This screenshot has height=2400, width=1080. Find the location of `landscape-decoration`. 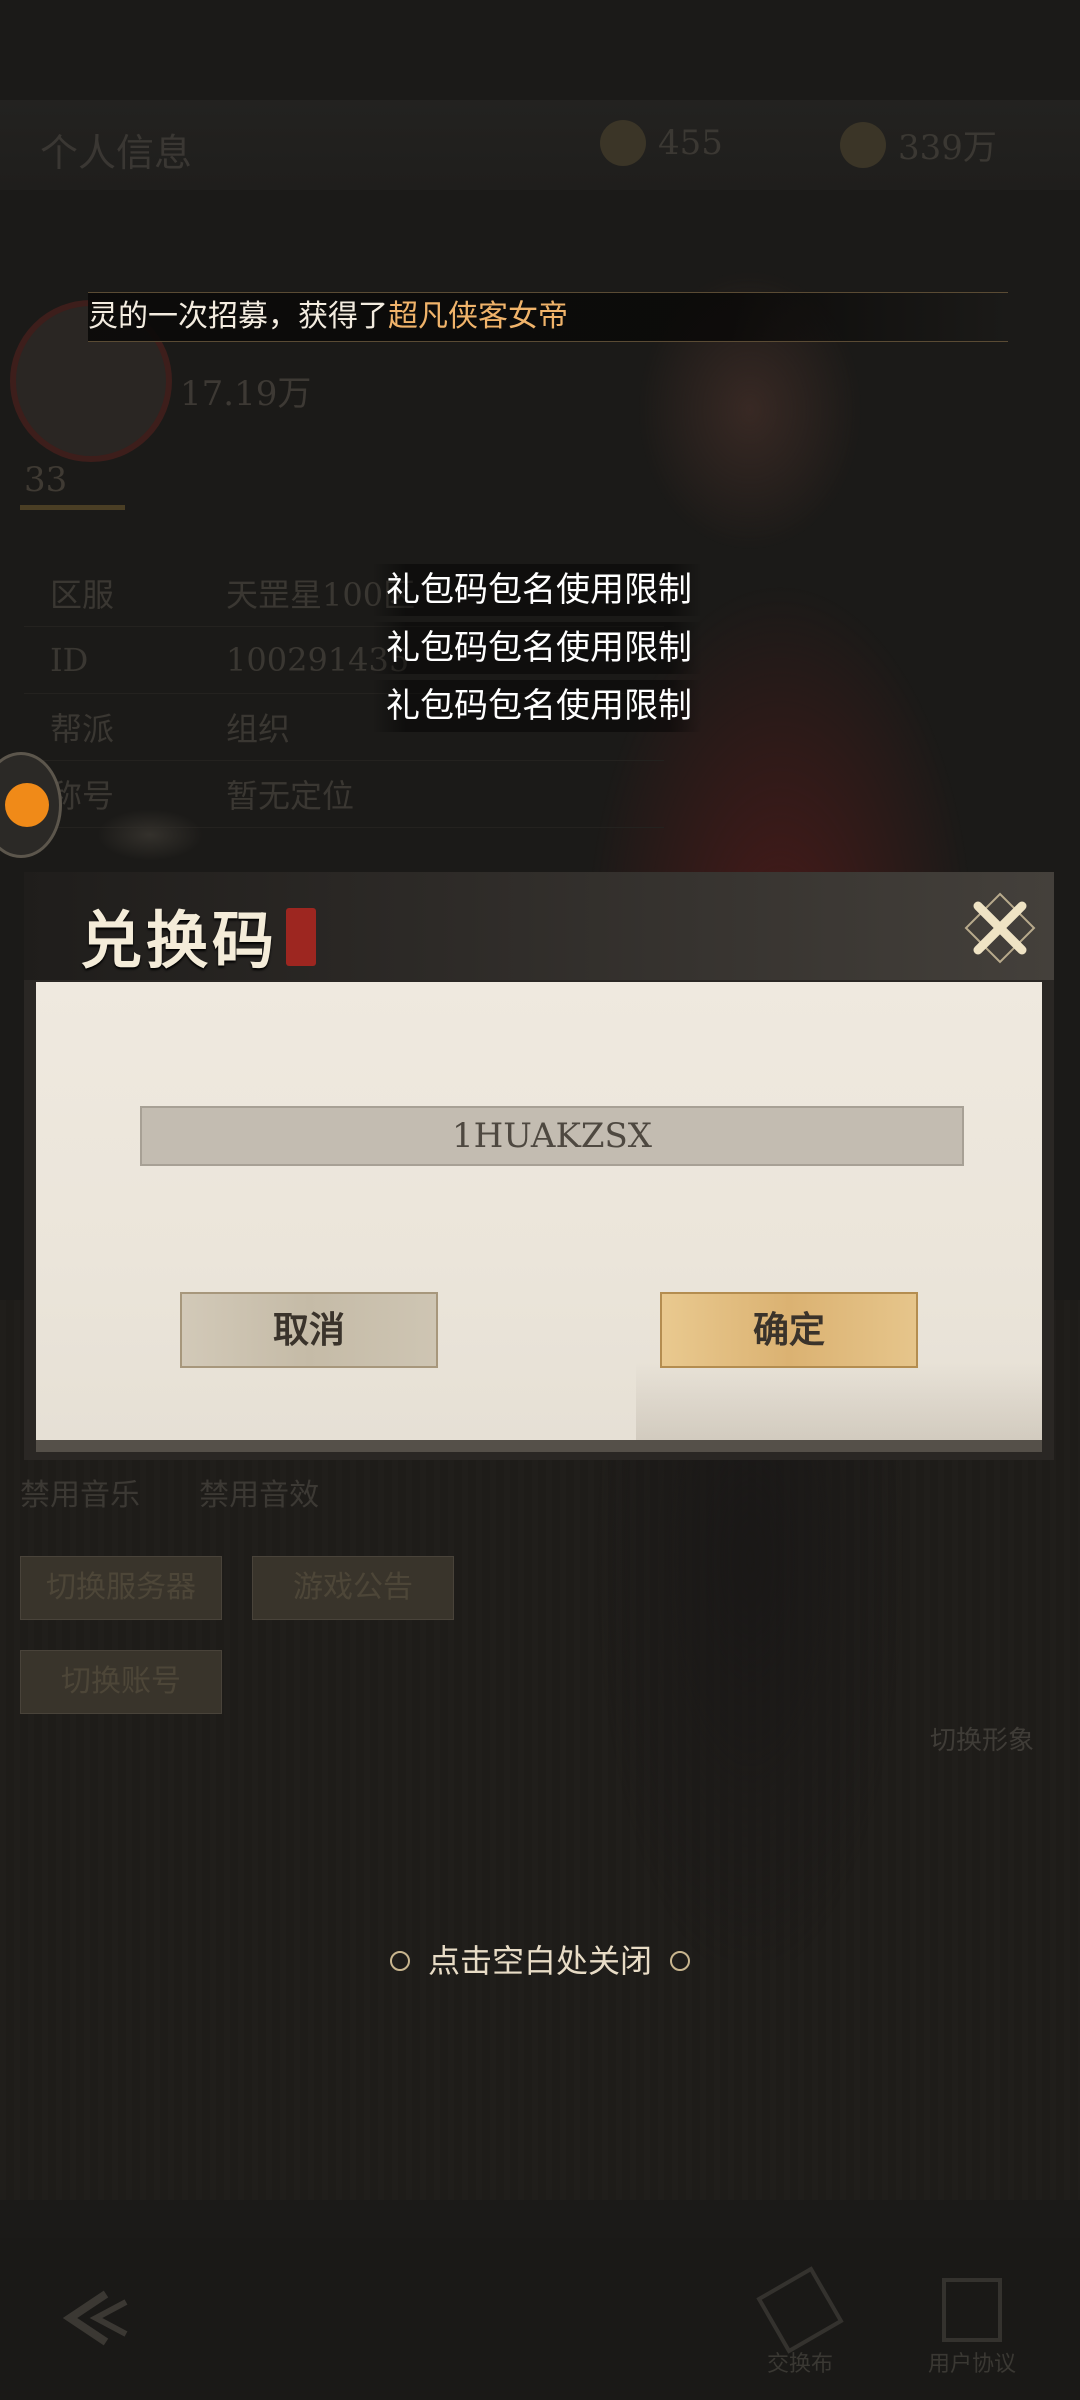

landscape-decoration is located at coordinates (839, 1401).